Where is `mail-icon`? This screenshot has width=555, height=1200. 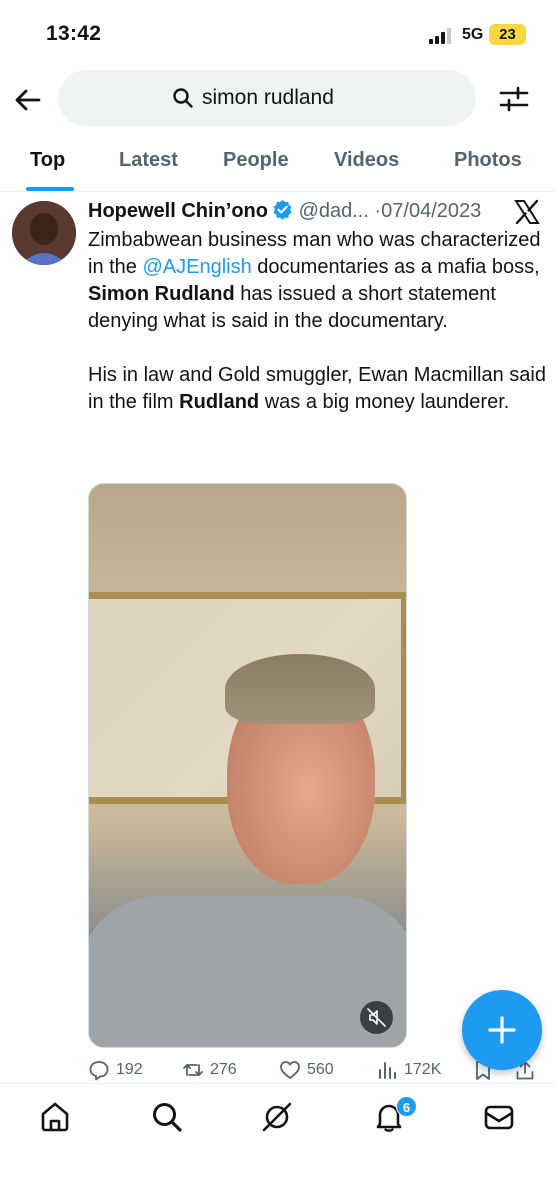
mail-icon is located at coordinates (499, 1117).